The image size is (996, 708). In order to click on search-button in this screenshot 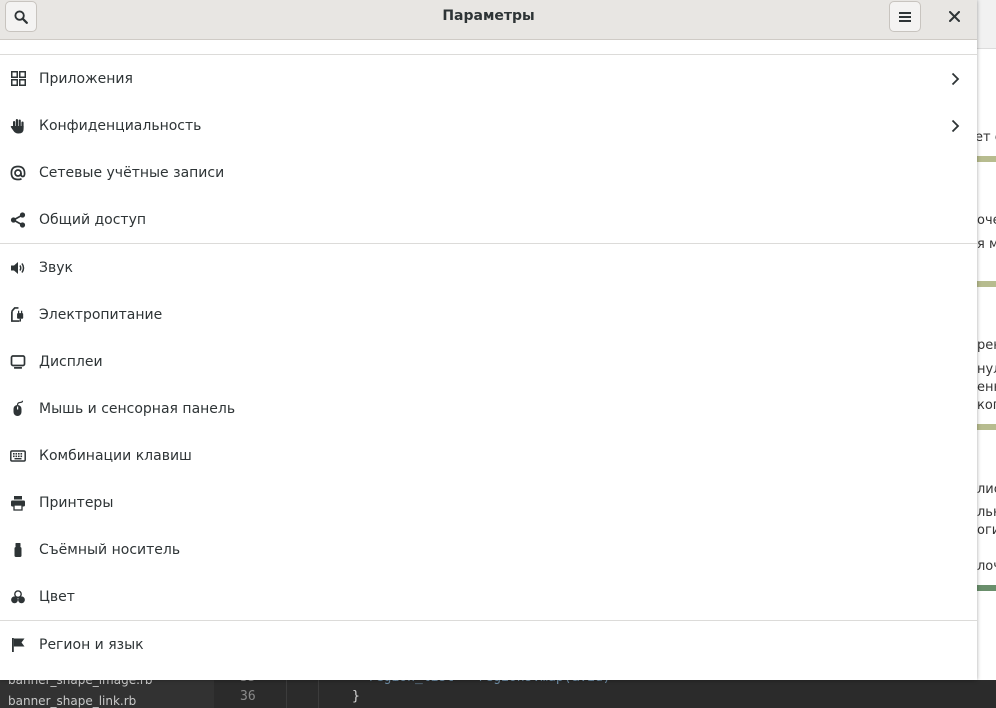, I will do `click(21, 16)`.